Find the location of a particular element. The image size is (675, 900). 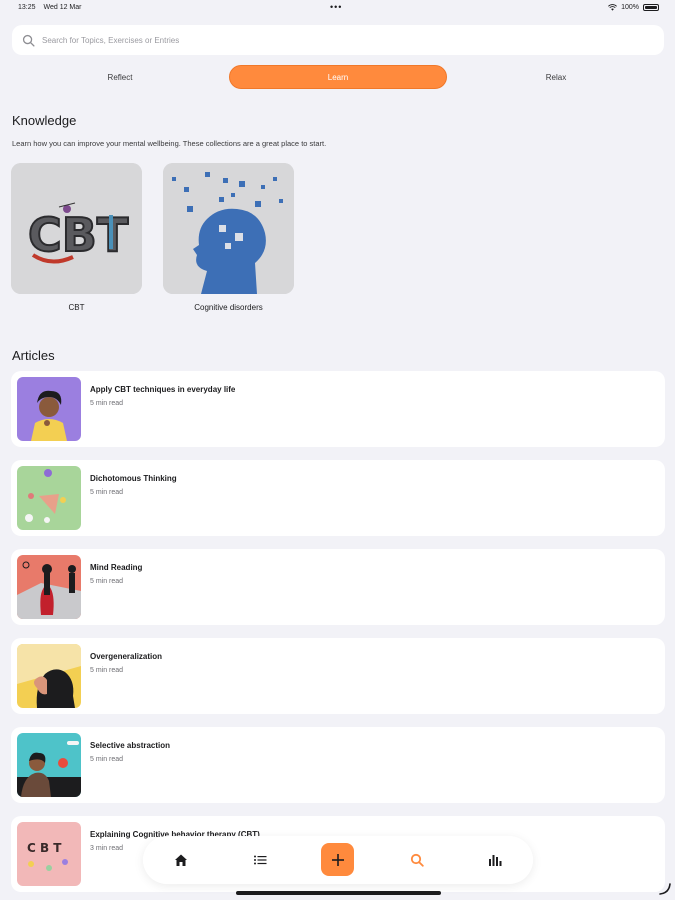

collection-label: Cognitive disorders is located at coordinates (228, 307).